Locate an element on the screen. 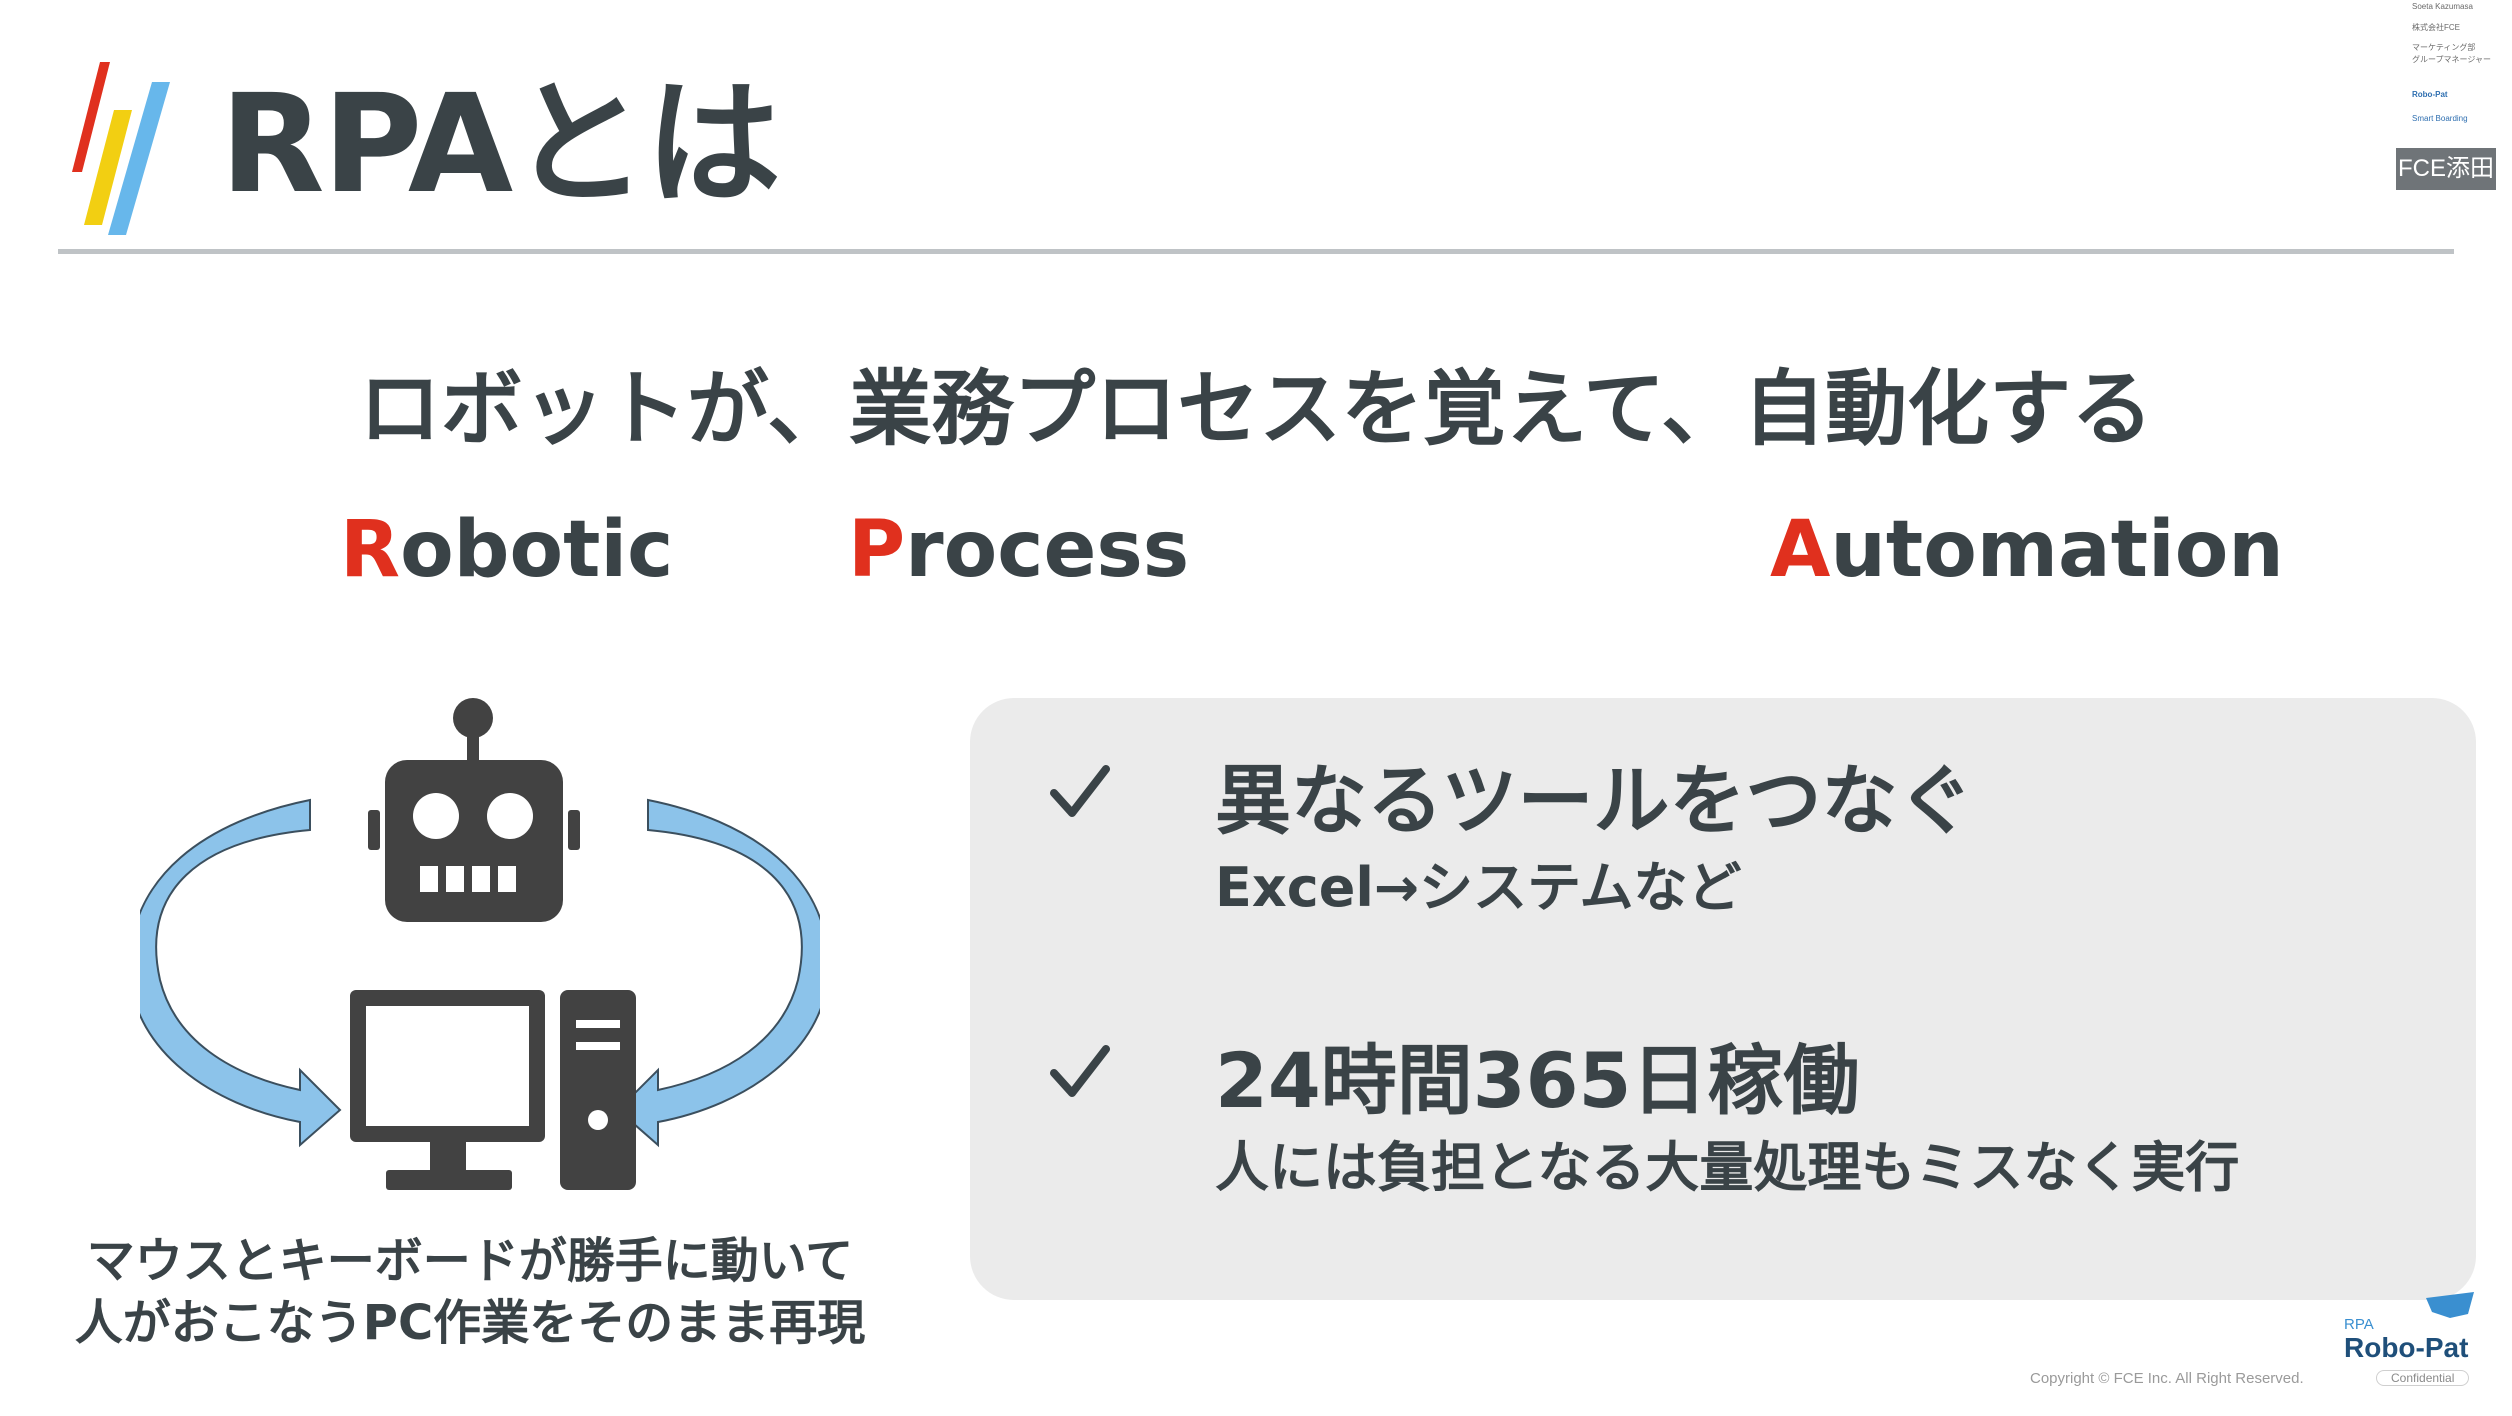 This screenshot has height=1416, width=2512. acronym-initial: R is located at coordinates (370, 550).